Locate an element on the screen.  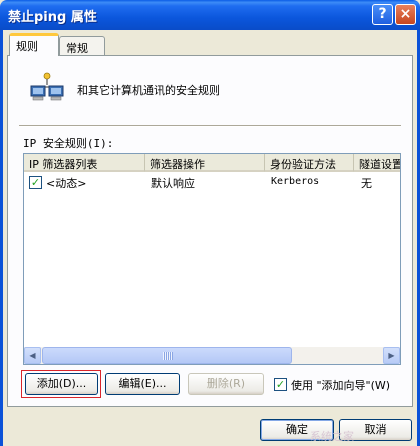
remove-button: 删除(R) is located at coordinates (226, 384).